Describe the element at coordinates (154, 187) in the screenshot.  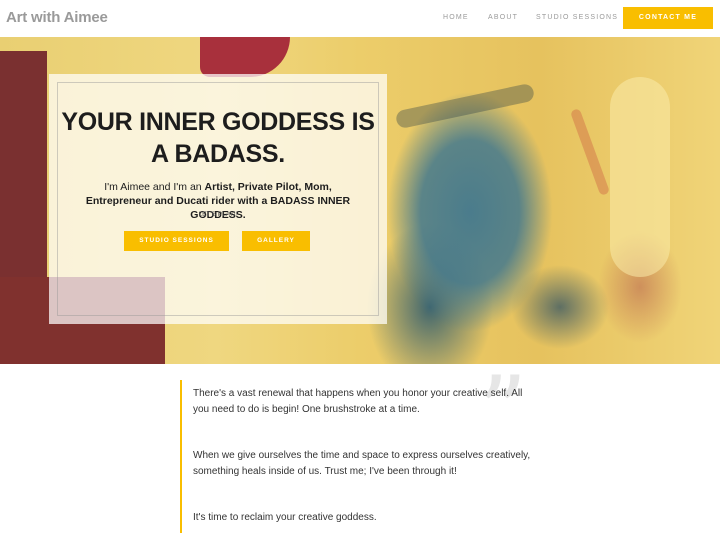
I see `hero-intro-text: I'm Aimee and I'm an` at that location.